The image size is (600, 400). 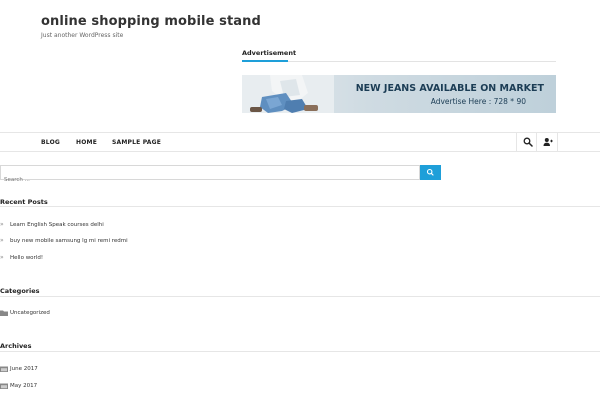 What do you see at coordinates (288, 94) in the screenshot?
I see `model-figure-image` at bounding box center [288, 94].